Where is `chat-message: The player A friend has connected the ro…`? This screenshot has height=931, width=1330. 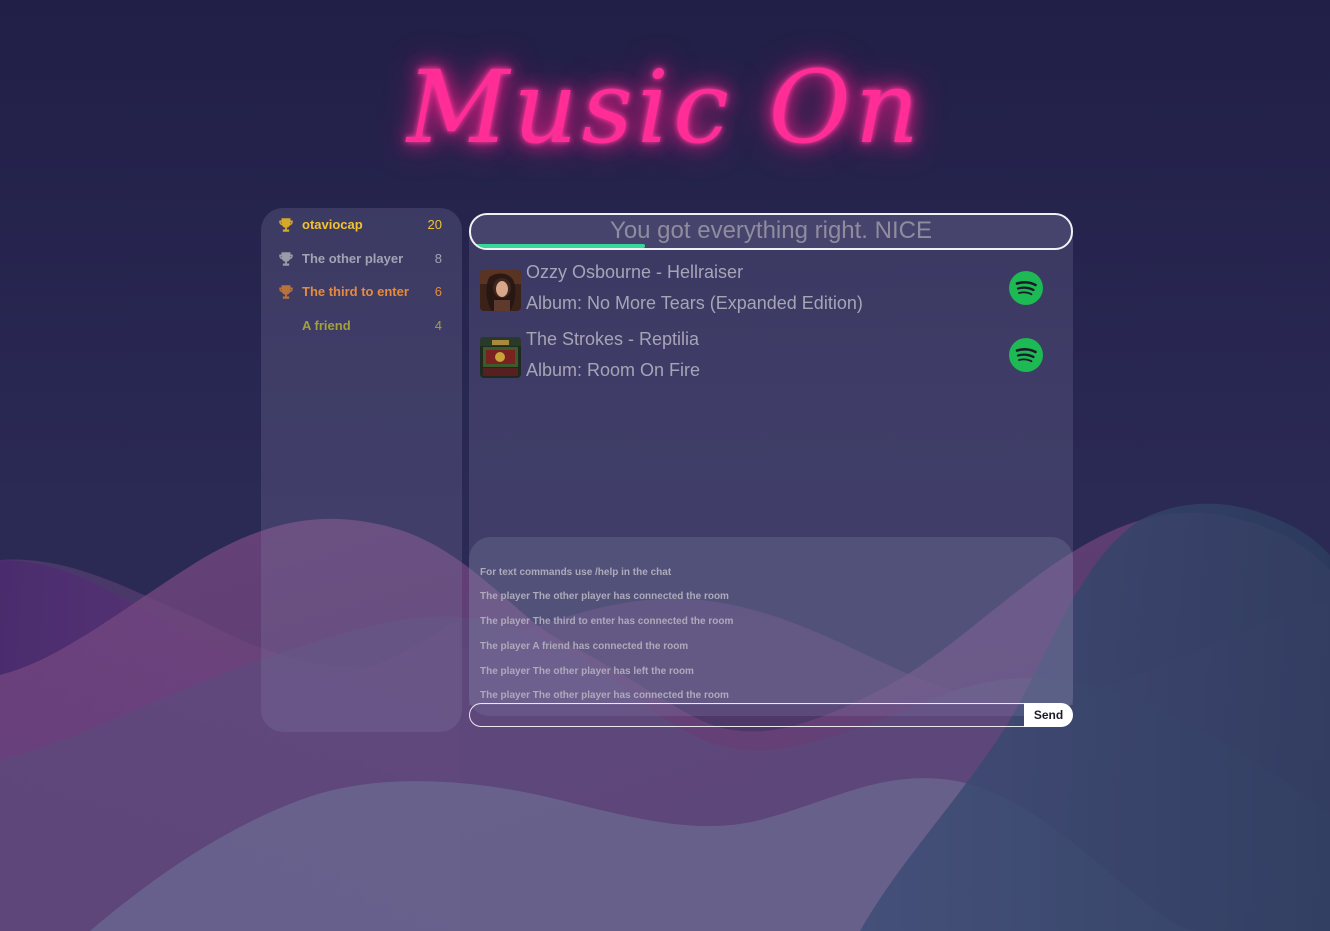 chat-message: The player A friend has connected the ro… is located at coordinates (584, 646).